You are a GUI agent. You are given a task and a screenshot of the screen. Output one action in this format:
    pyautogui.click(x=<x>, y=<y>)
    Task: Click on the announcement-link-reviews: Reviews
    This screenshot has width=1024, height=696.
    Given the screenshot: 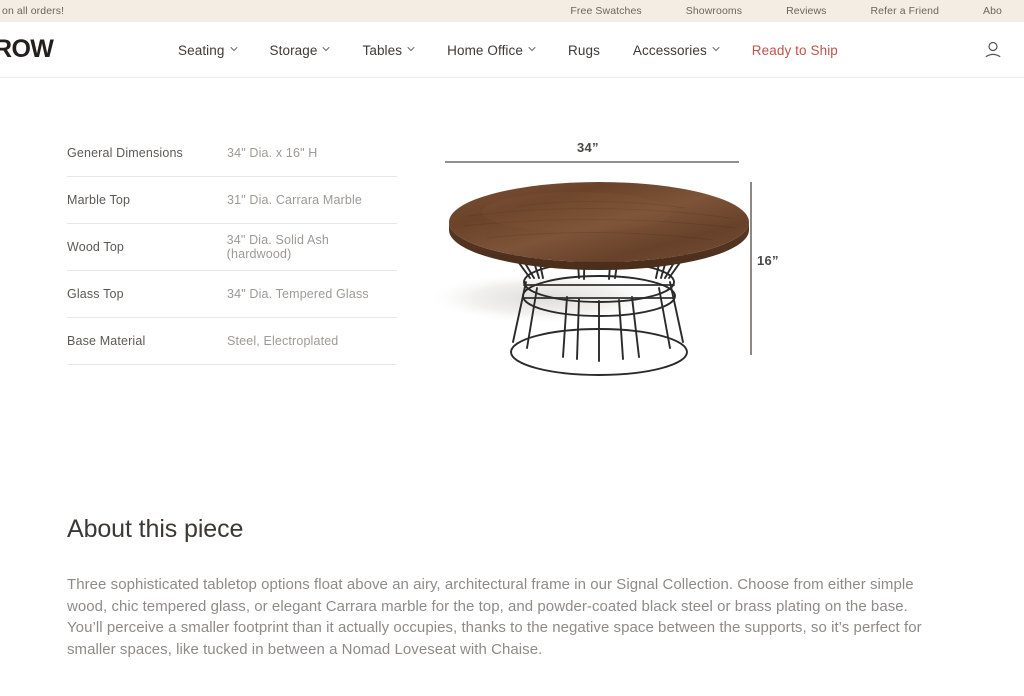 What is the action you would take?
    pyautogui.click(x=806, y=11)
    